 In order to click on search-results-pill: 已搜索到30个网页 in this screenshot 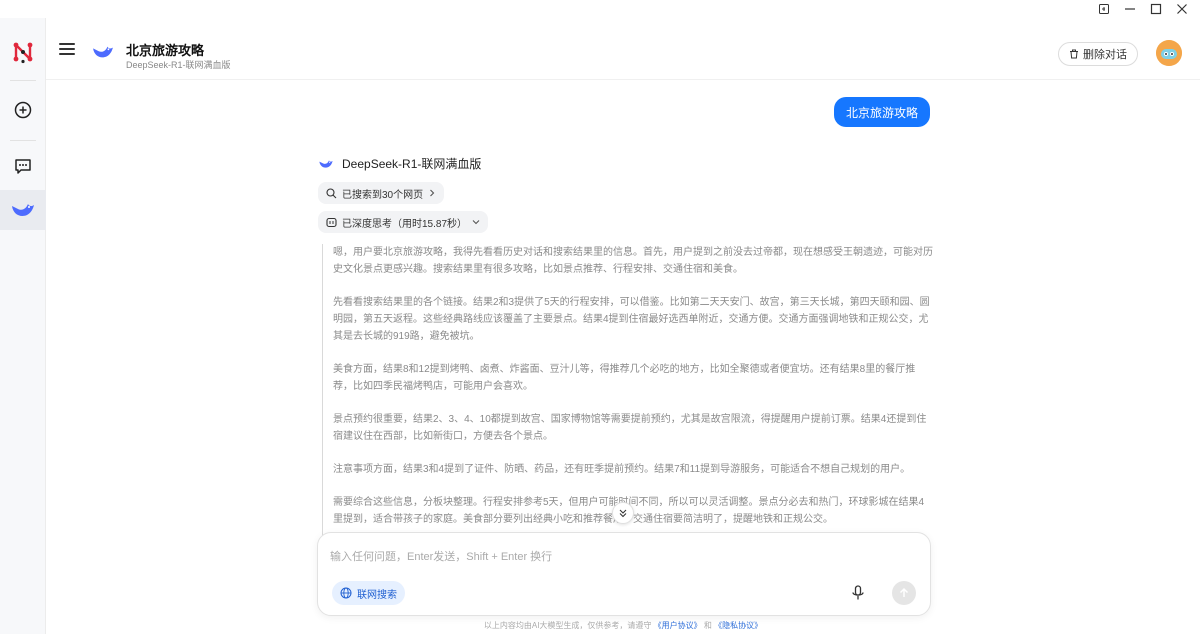, I will do `click(381, 193)`.